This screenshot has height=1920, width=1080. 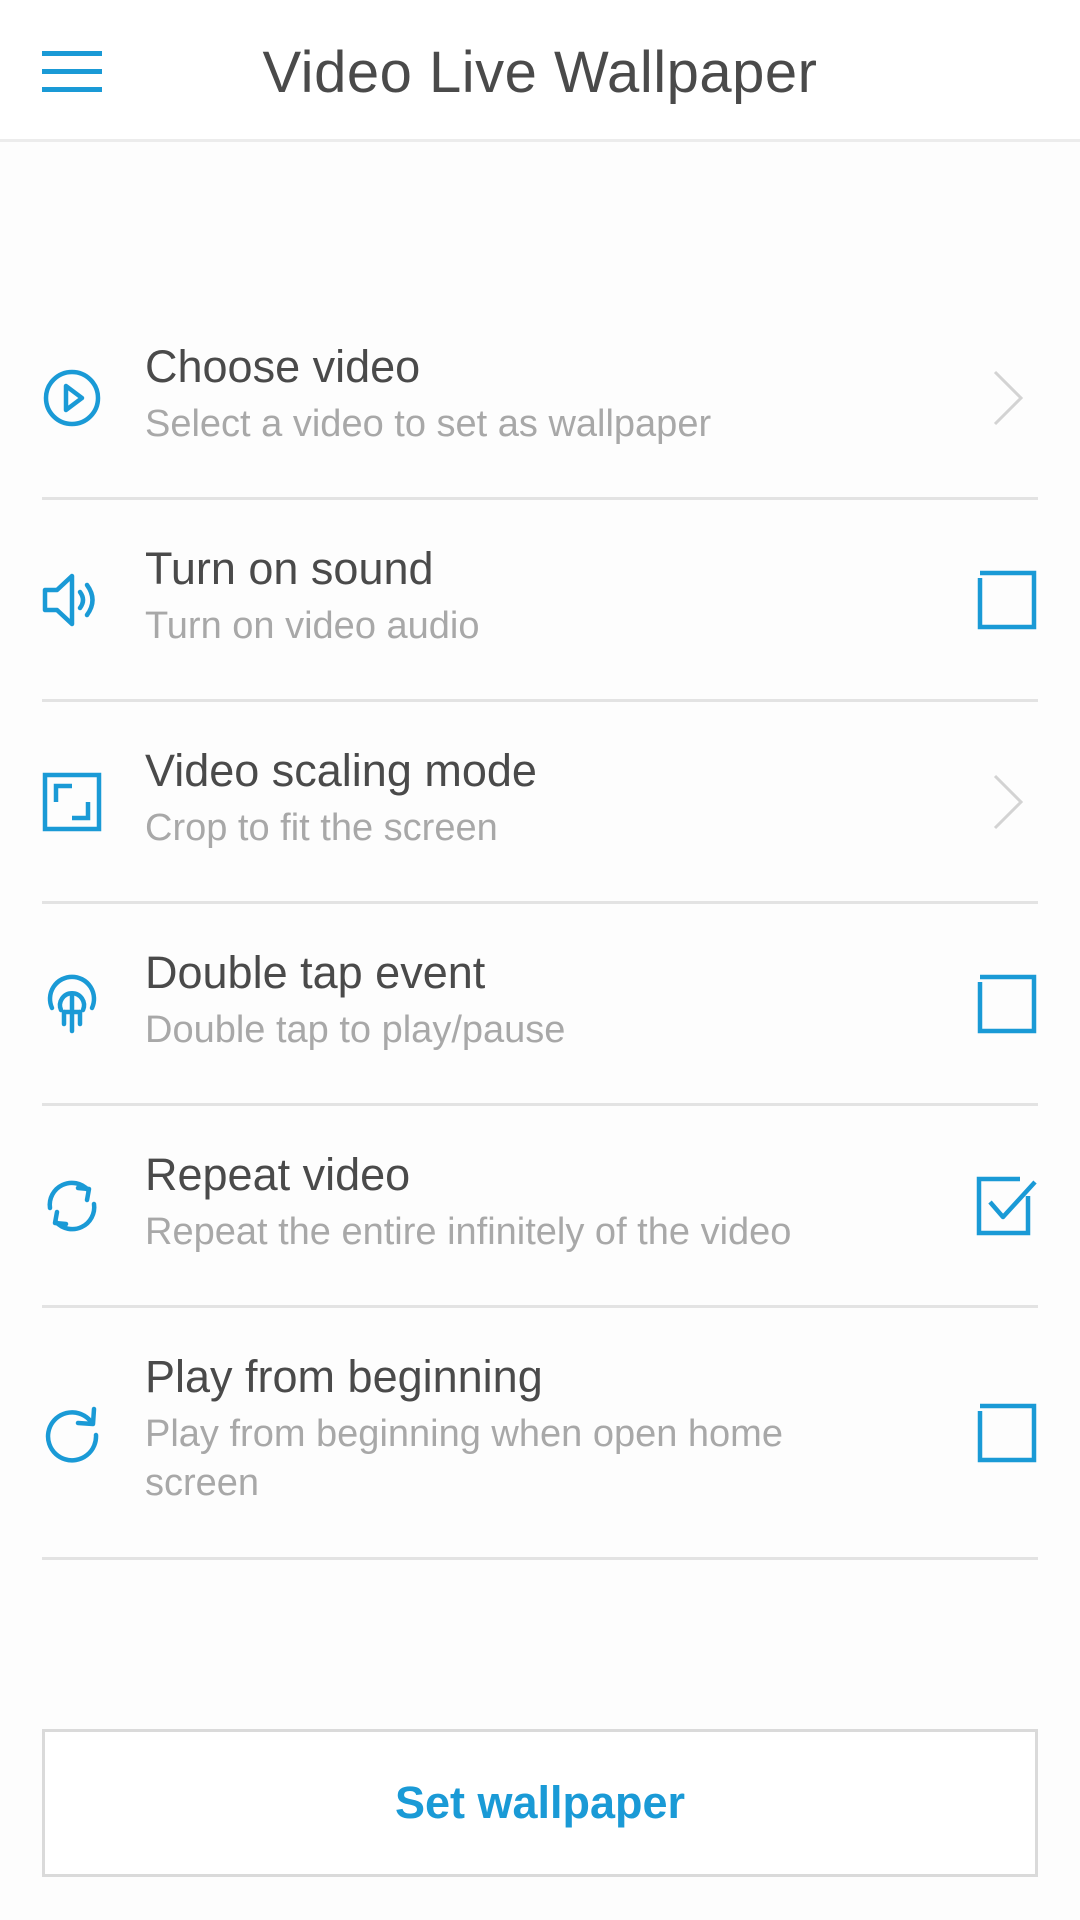 What do you see at coordinates (68, 599) in the screenshot?
I see `speaker-icon` at bounding box center [68, 599].